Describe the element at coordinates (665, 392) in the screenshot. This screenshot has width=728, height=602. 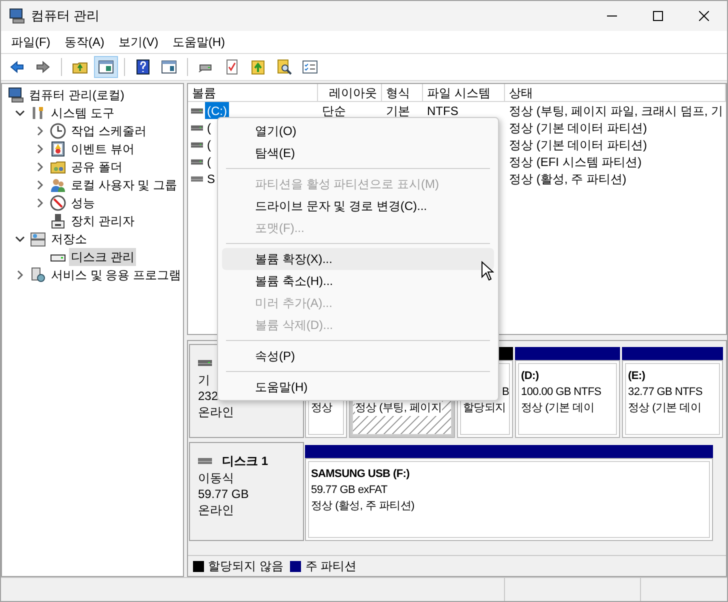
I see `partition-size: 32.77 GB NTFS` at that location.